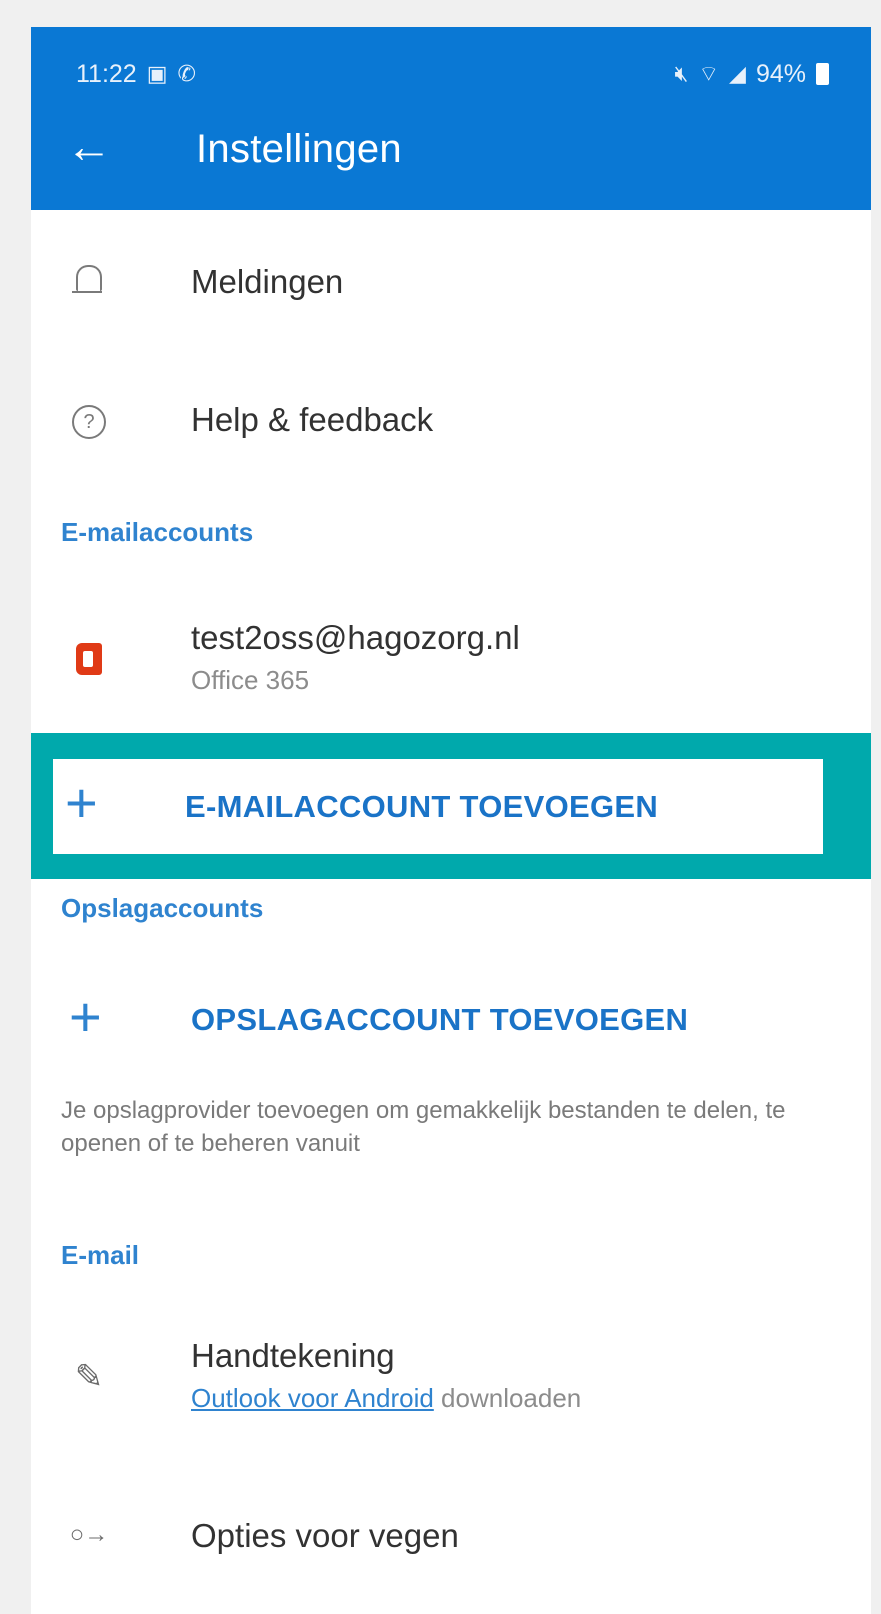 The height and width of the screenshot is (1614, 881). I want to click on whatsapp-icon: ✆, so click(186, 73).